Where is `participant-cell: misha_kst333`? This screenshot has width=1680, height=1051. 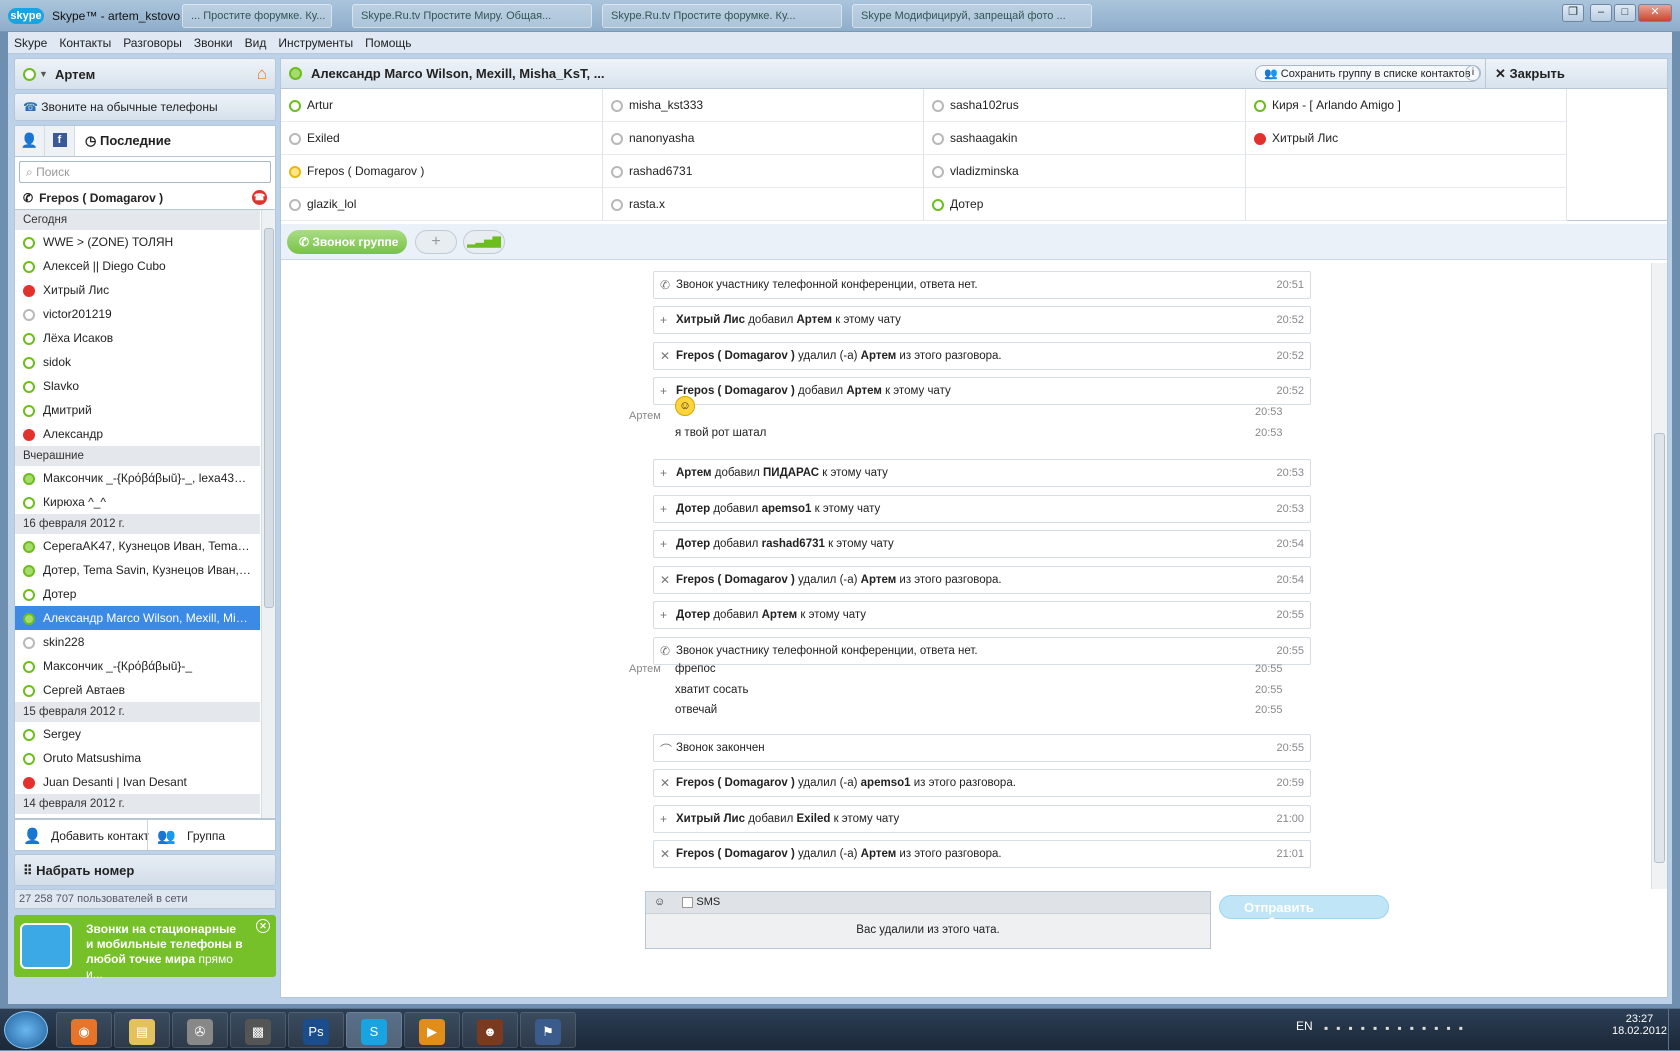 participant-cell: misha_kst333 is located at coordinates (763, 105).